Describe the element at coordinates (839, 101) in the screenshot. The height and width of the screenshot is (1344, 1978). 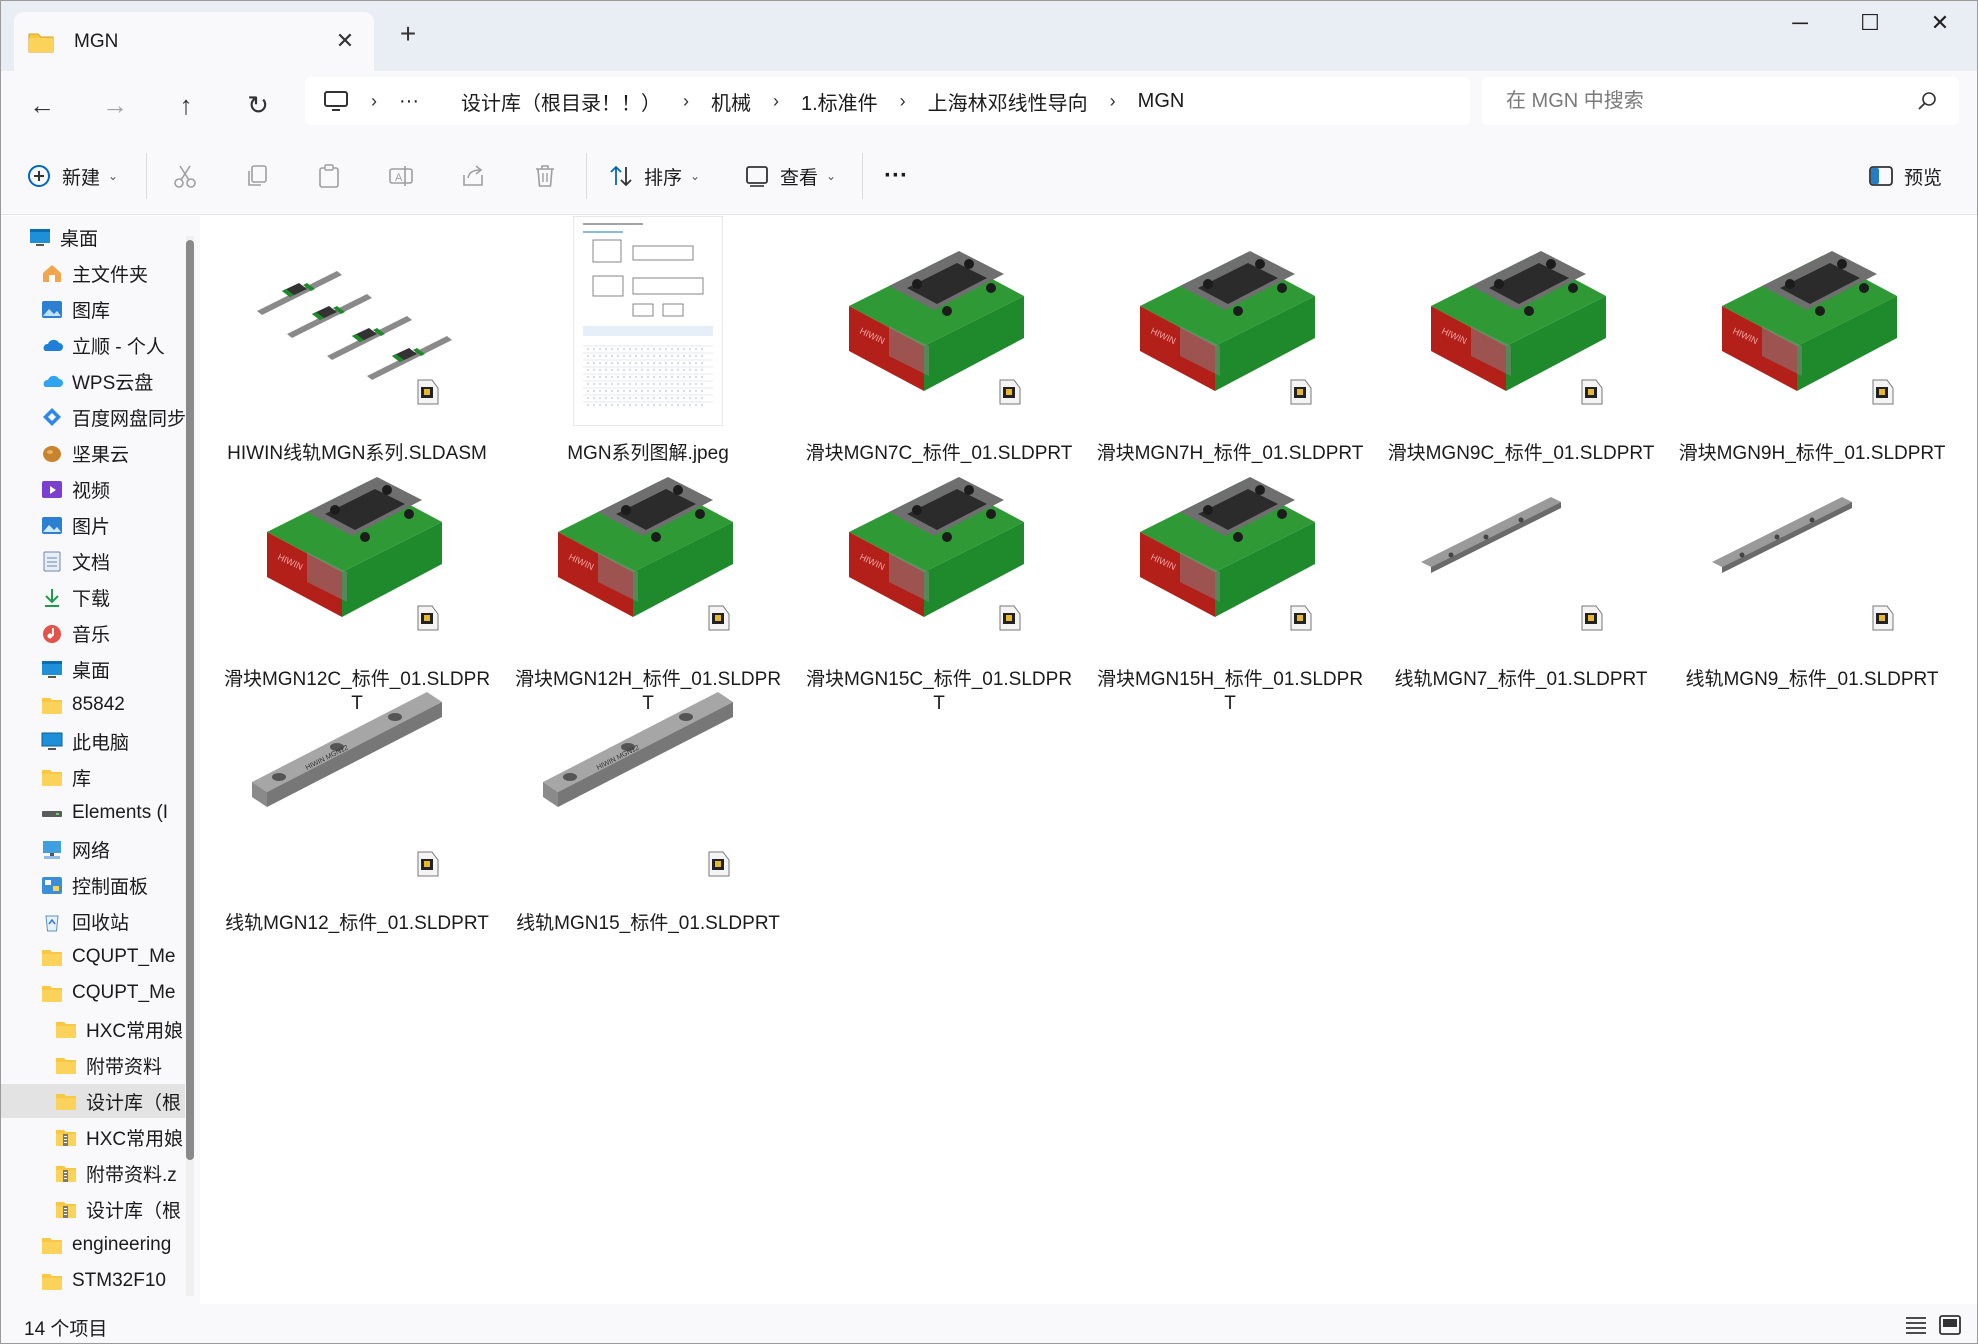
I see `breadcrumb-item: 1.标准件` at that location.